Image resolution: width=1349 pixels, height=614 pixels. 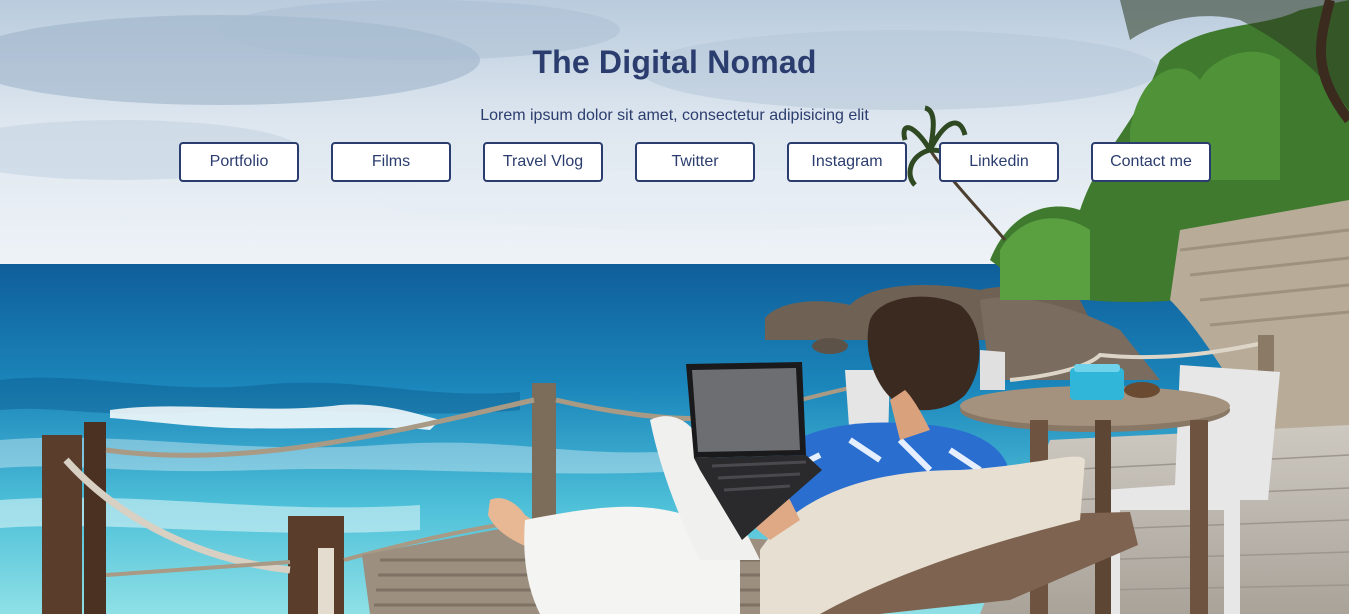 I want to click on nav-button-contact-me: Contact me, so click(x=1151, y=162).